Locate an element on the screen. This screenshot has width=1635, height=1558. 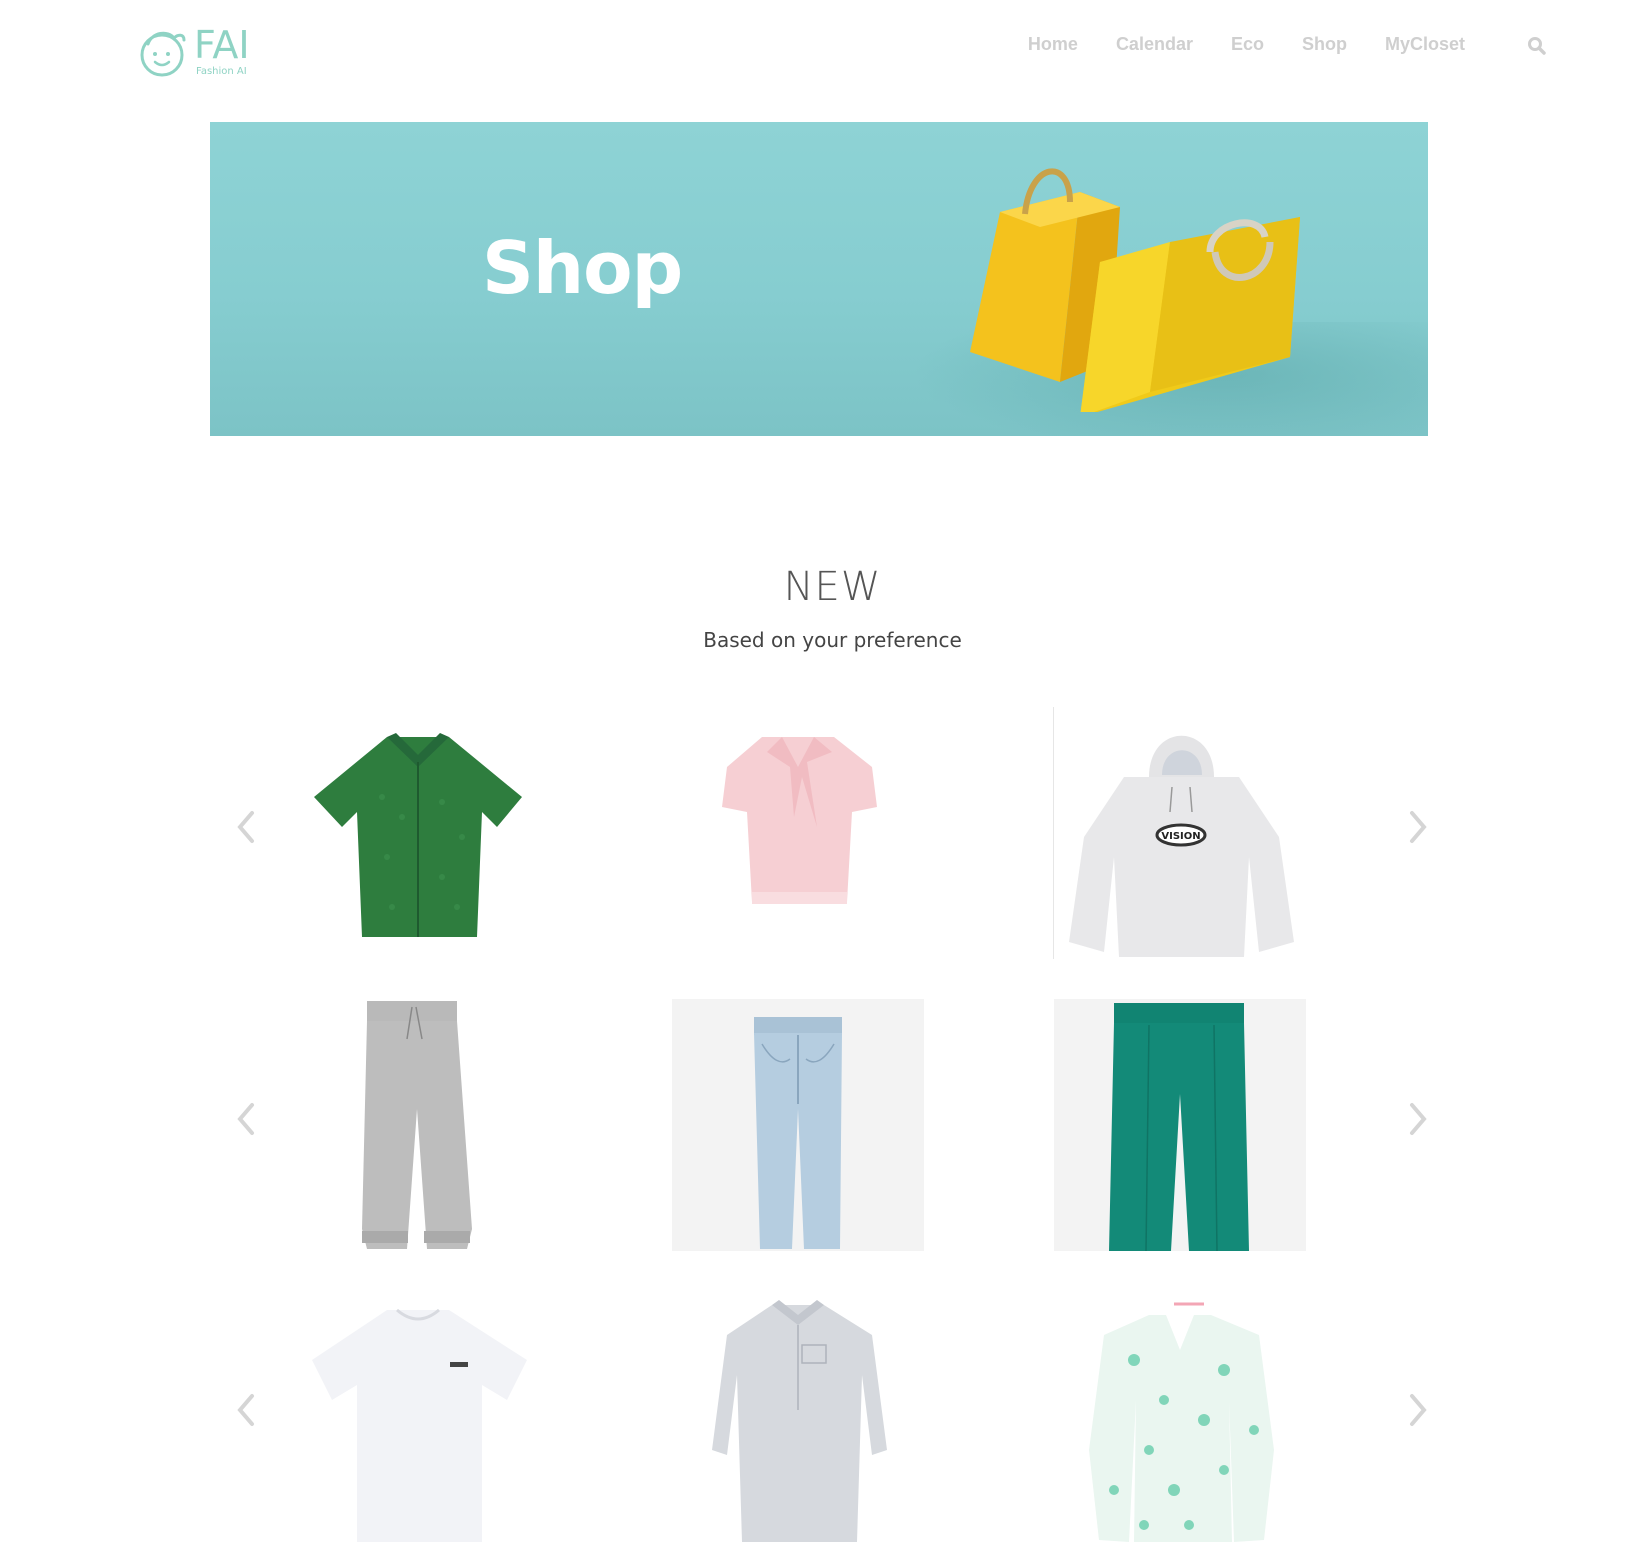
logo: FAI Fashion AI is located at coordinates (194, 52).